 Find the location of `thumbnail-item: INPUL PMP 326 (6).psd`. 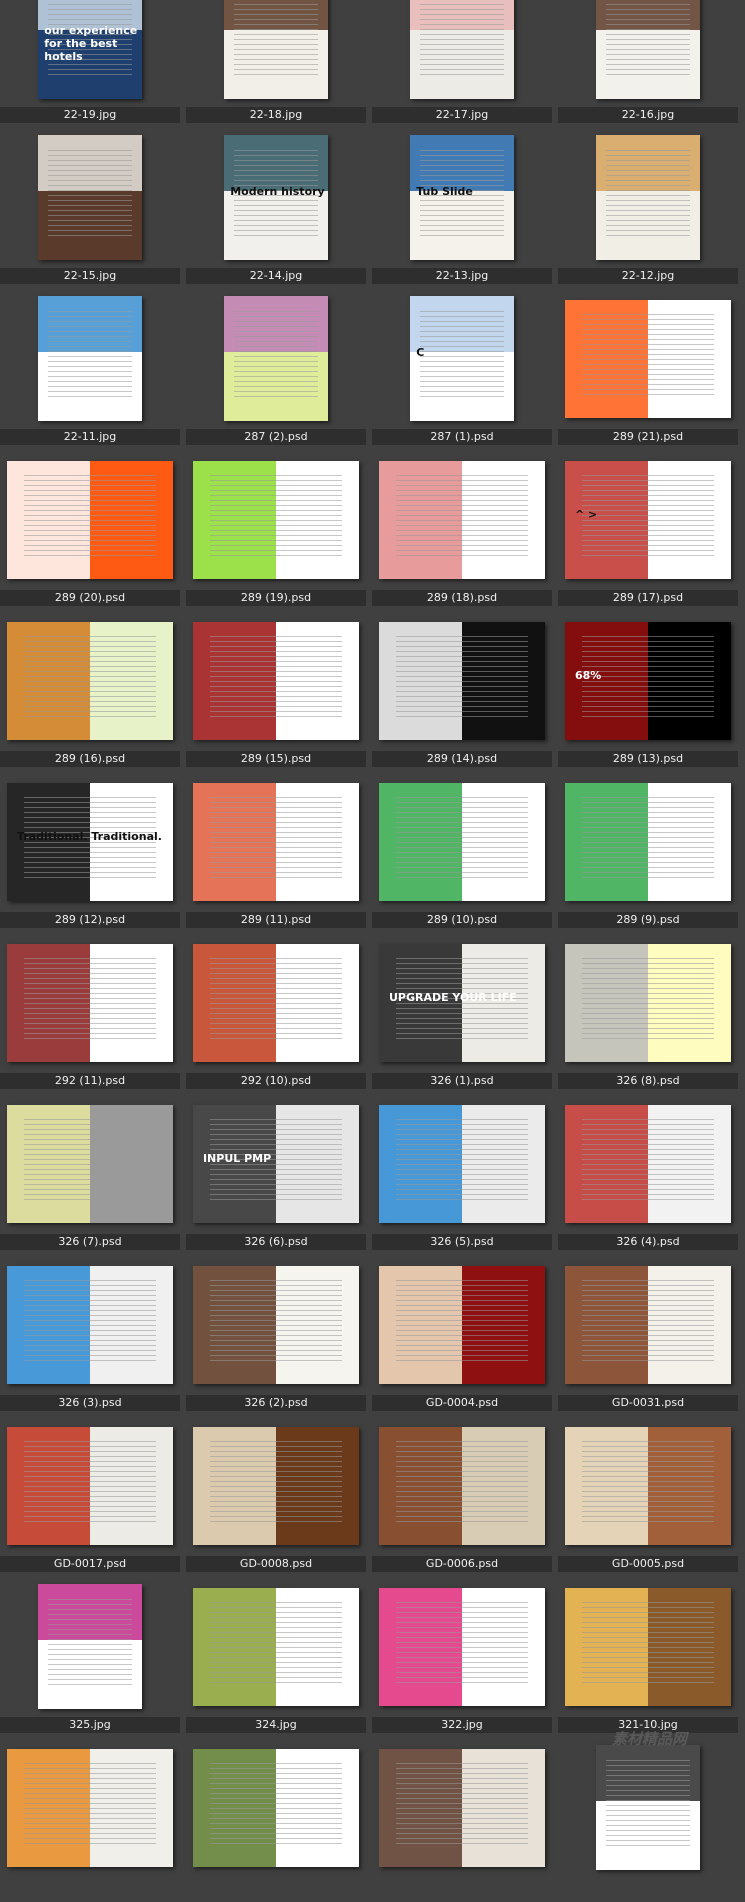

thumbnail-item: INPUL PMP 326 (6).psd is located at coordinates (279, 1177).